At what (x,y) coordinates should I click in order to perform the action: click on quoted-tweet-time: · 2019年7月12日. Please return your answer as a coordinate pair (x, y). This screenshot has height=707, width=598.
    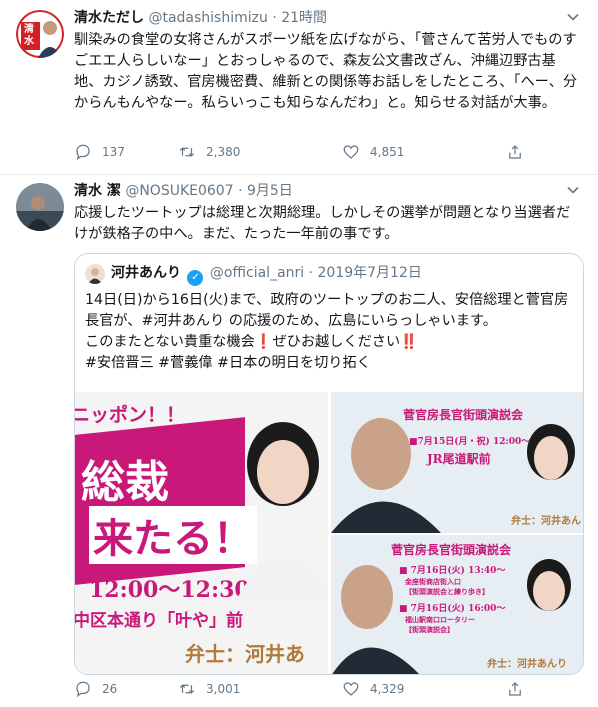
    Looking at the image, I should click on (365, 273).